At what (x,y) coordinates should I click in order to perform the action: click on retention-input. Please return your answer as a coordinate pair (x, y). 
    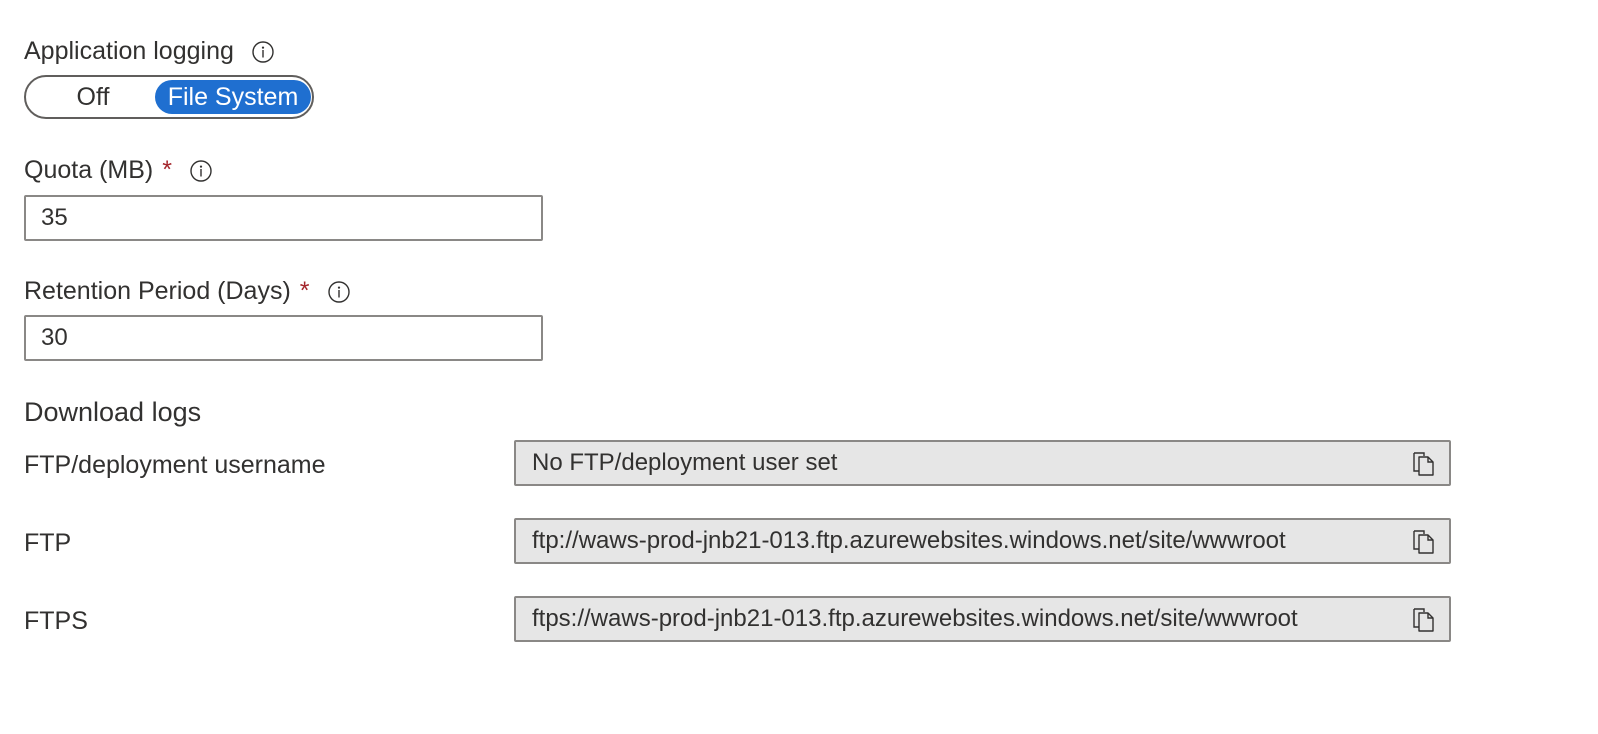
    Looking at the image, I should click on (283, 338).